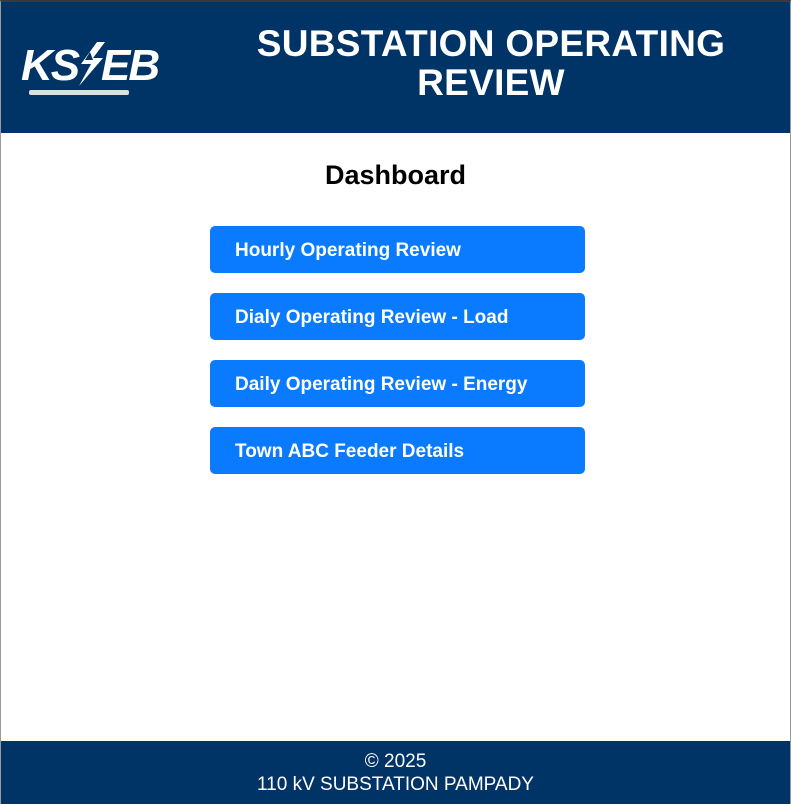 This screenshot has width=791, height=804. What do you see at coordinates (395, 761) in the screenshot?
I see `footer-copyright: © 2025` at bounding box center [395, 761].